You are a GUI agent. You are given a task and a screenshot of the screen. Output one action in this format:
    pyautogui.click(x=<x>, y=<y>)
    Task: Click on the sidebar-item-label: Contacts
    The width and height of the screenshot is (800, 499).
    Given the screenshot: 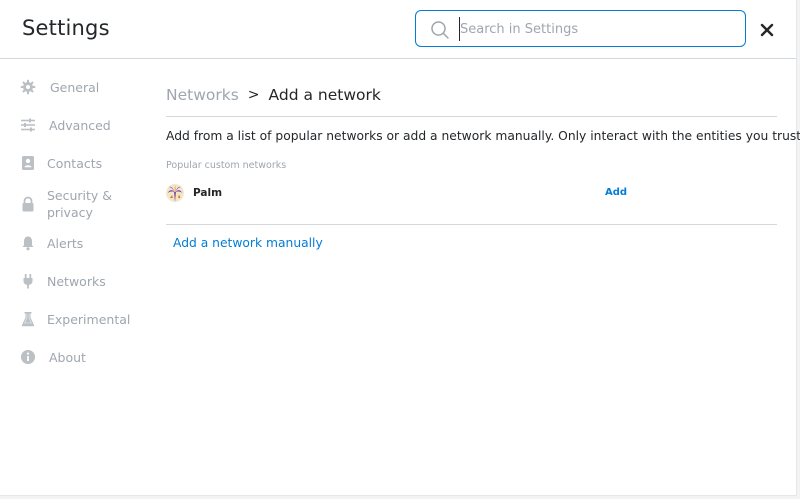 What is the action you would take?
    pyautogui.click(x=75, y=163)
    